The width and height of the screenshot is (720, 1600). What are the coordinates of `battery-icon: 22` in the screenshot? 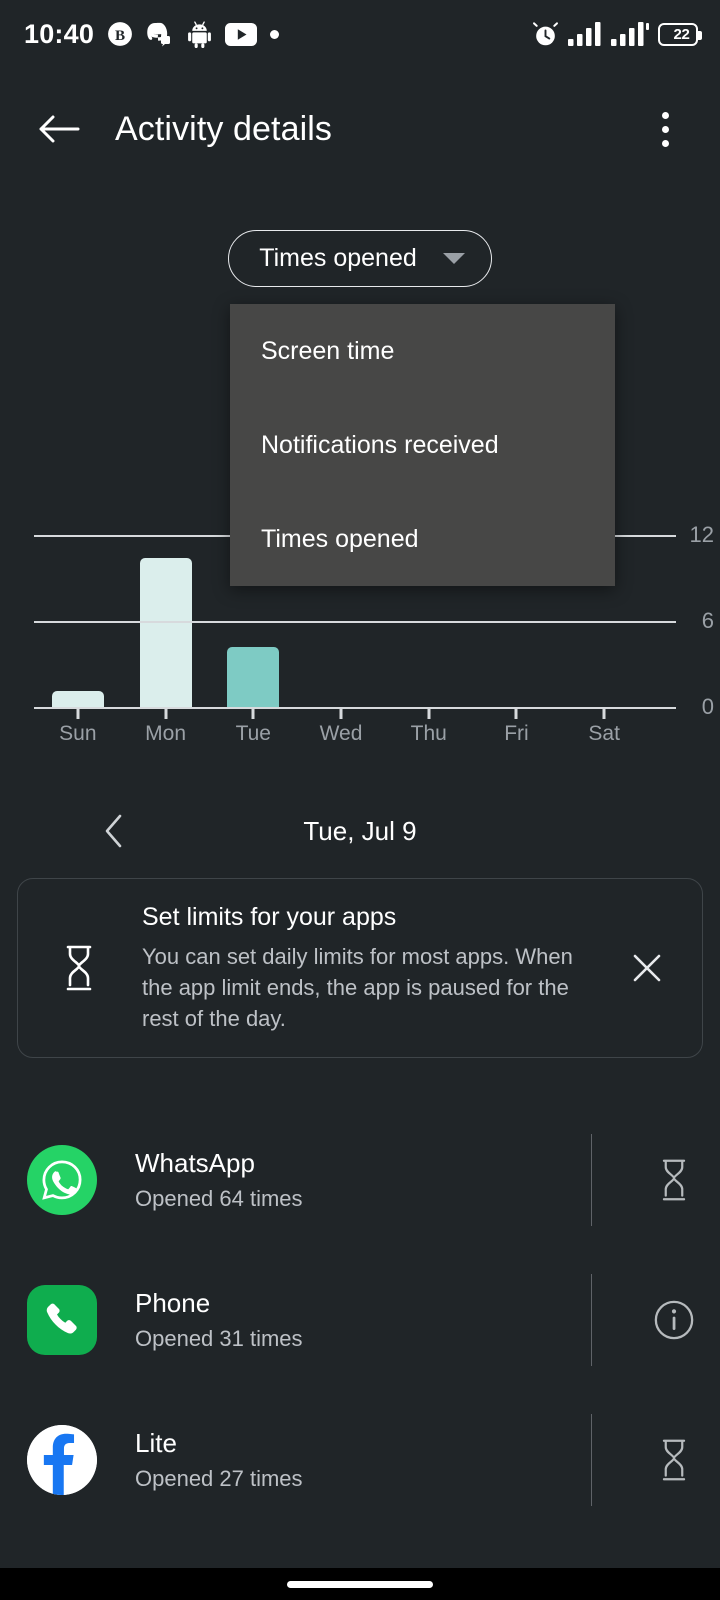 It's located at (680, 34).